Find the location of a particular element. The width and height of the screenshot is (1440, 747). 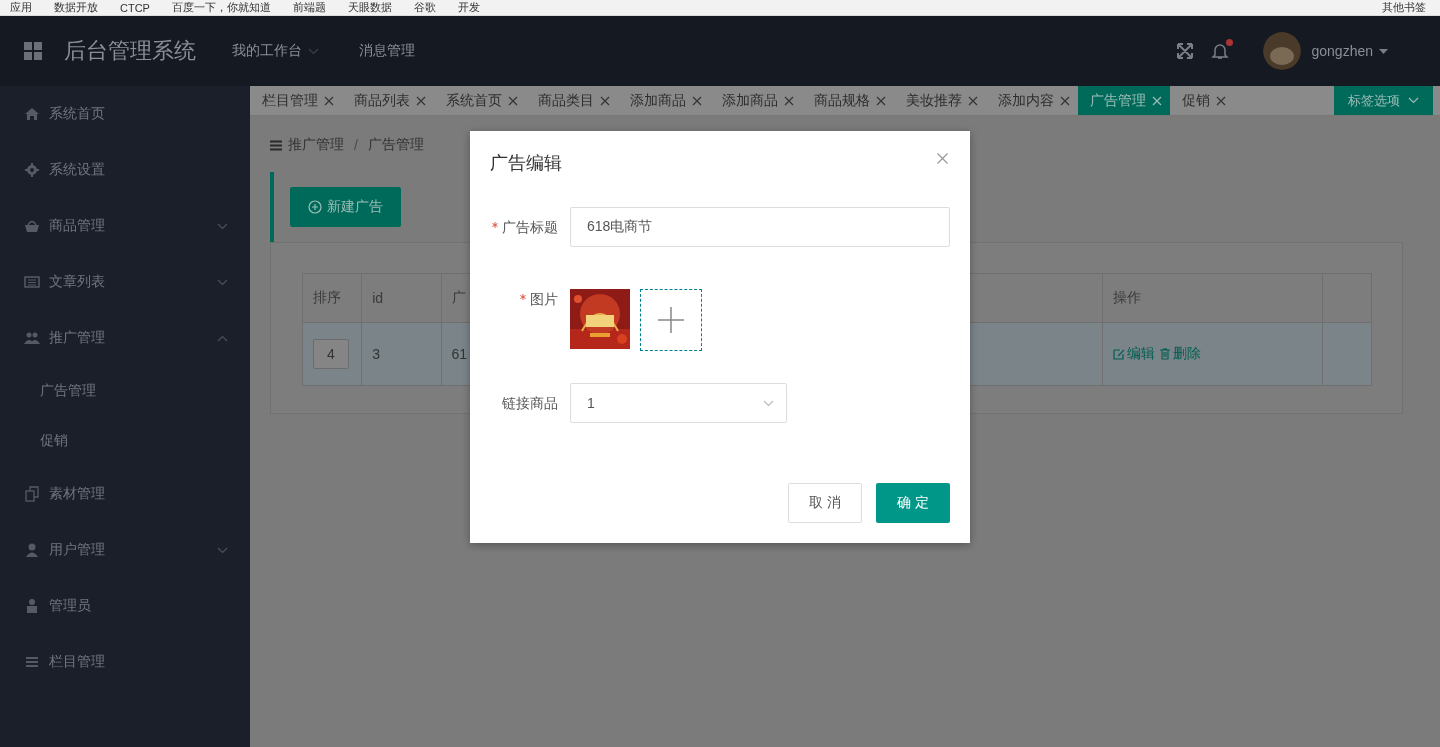

sidebar-item: 素材管理 is located at coordinates (125, 494).